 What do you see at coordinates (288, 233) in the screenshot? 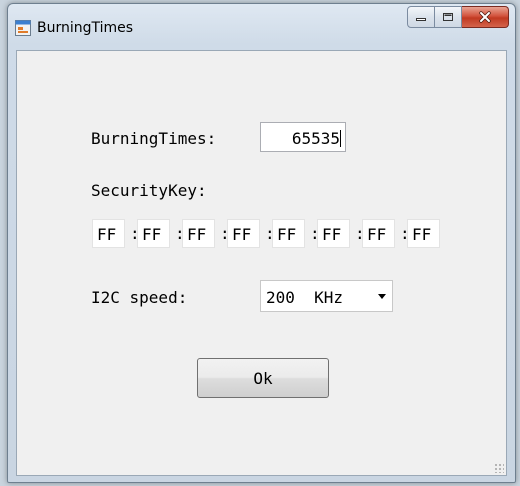
I see `security-key-byte-5: FF` at bounding box center [288, 233].